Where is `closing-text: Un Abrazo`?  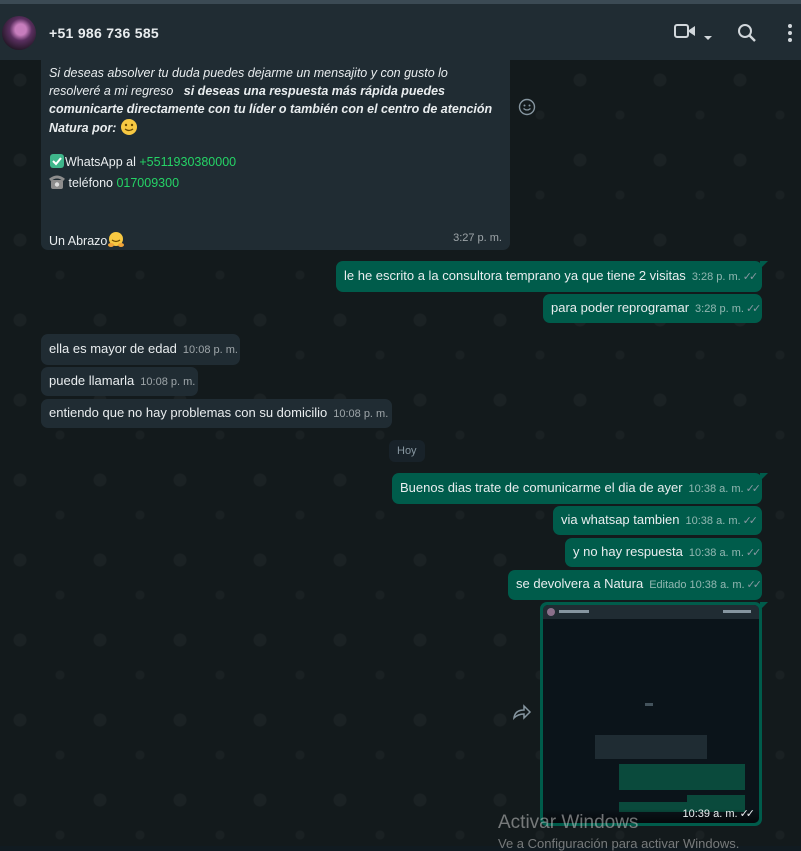
closing-text: Un Abrazo is located at coordinates (78, 241).